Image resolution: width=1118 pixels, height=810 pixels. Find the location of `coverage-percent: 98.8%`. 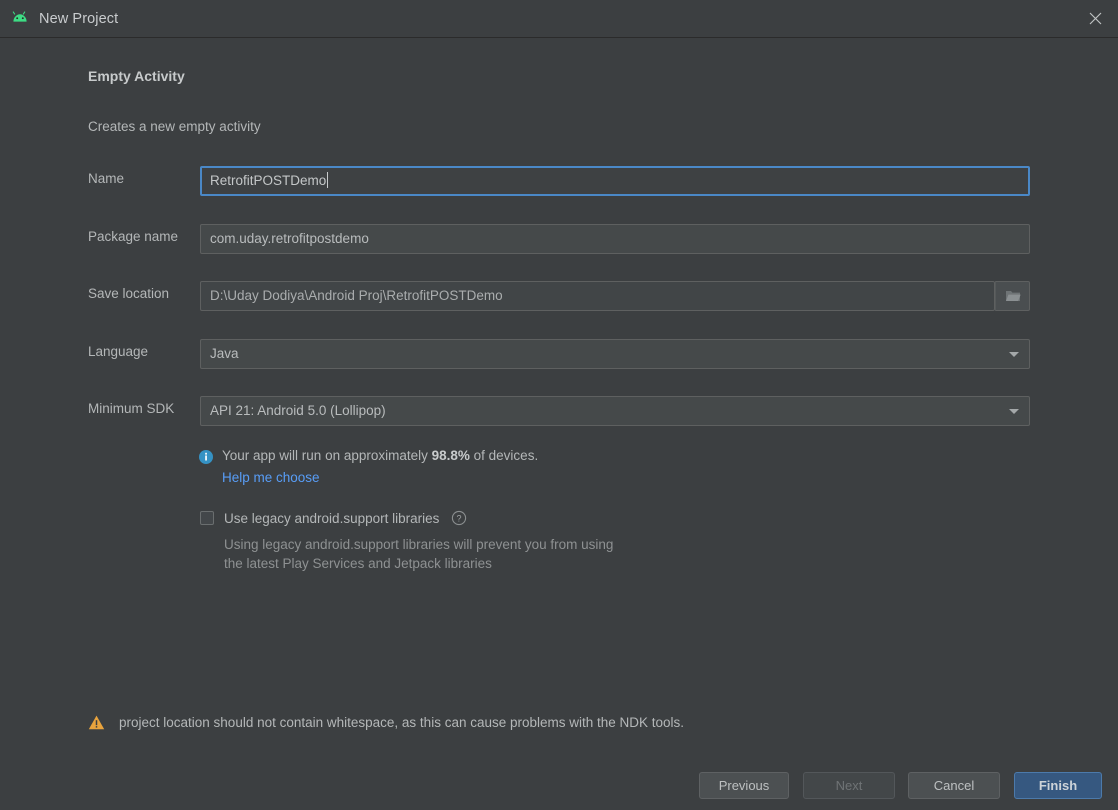

coverage-percent: 98.8% is located at coordinates (450, 455).